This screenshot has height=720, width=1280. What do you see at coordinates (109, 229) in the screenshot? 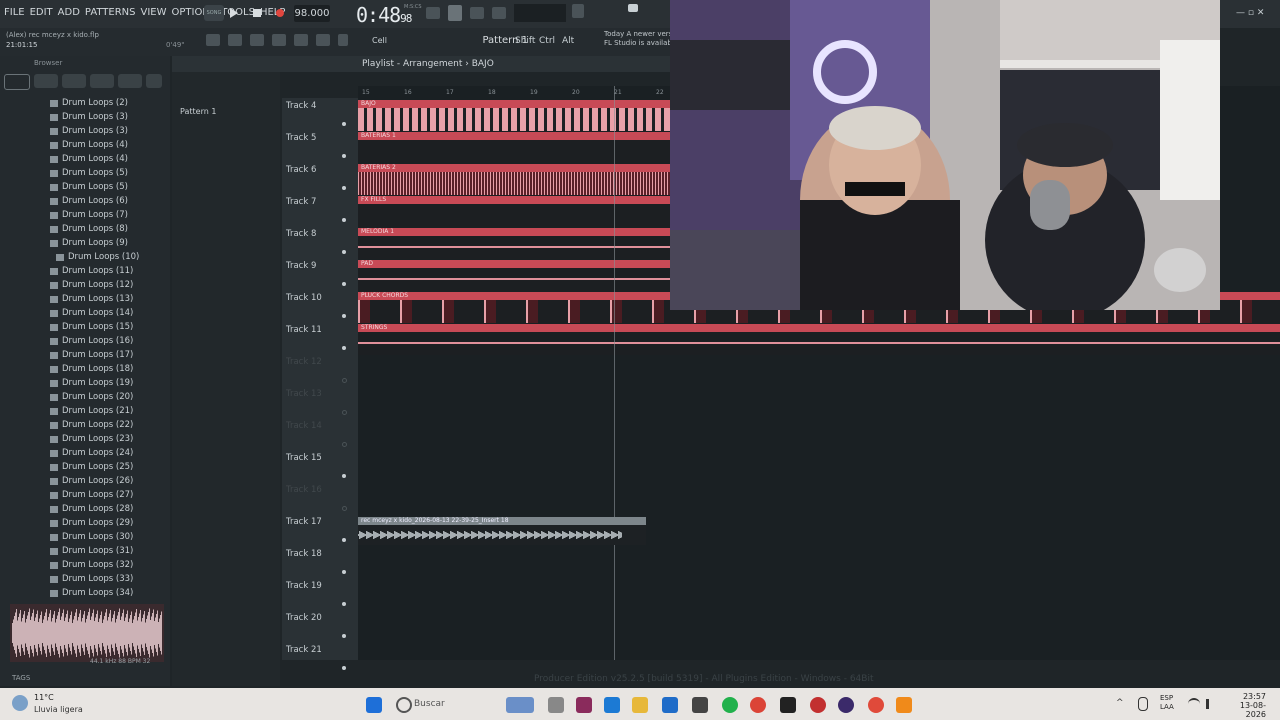
I see `browser-item: Drum Loops (8)` at bounding box center [109, 229].